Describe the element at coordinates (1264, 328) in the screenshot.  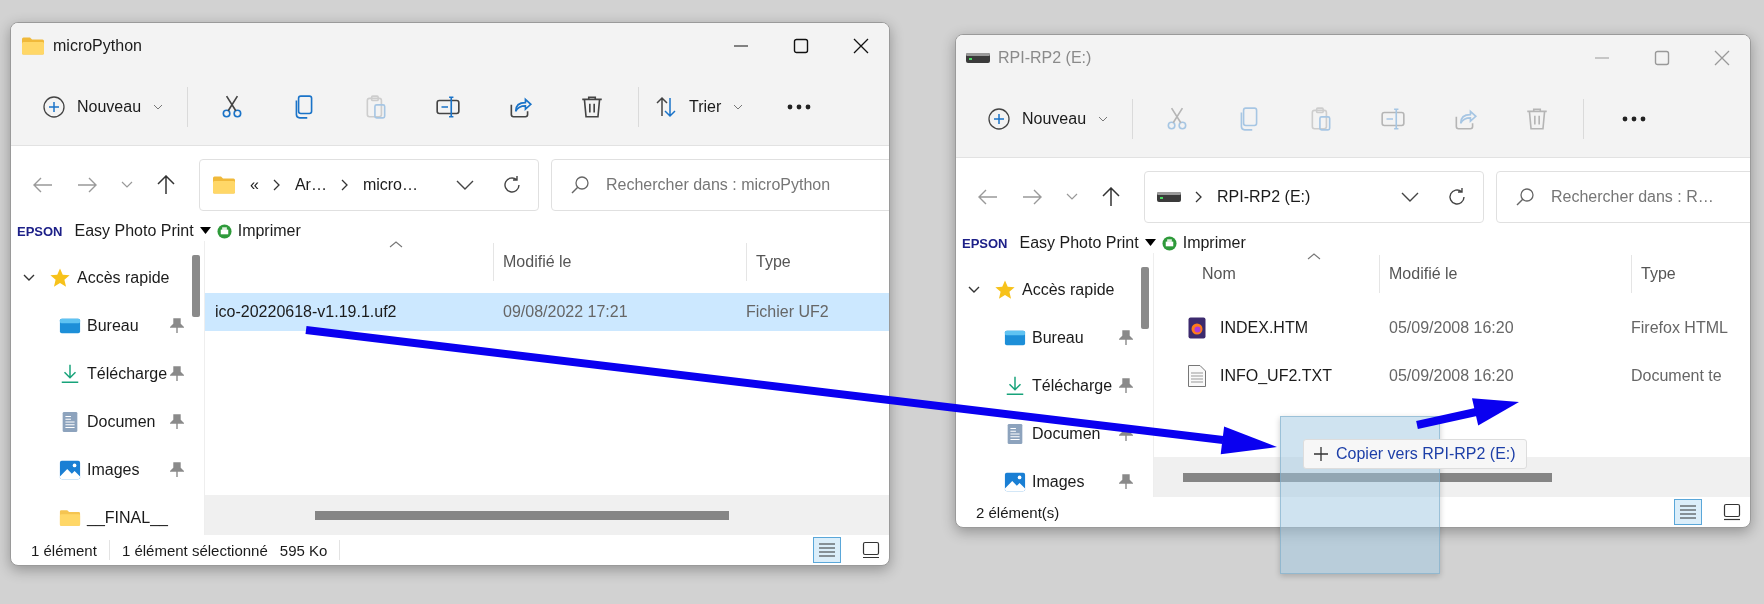
I see `file-name: INDEX.HTM` at that location.